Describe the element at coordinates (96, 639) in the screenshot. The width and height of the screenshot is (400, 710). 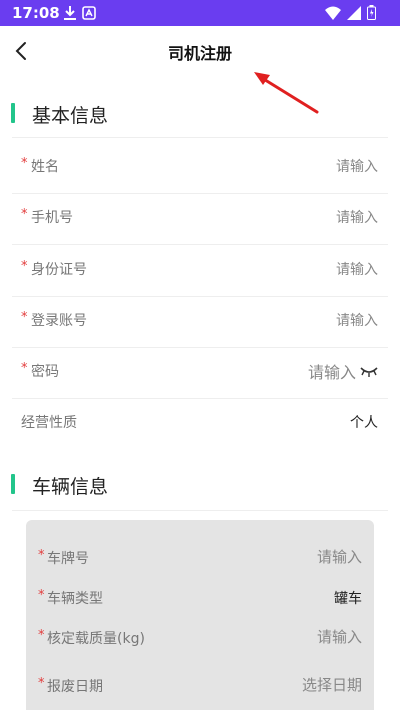
I see `field-label: 核定载质量(kg)` at that location.